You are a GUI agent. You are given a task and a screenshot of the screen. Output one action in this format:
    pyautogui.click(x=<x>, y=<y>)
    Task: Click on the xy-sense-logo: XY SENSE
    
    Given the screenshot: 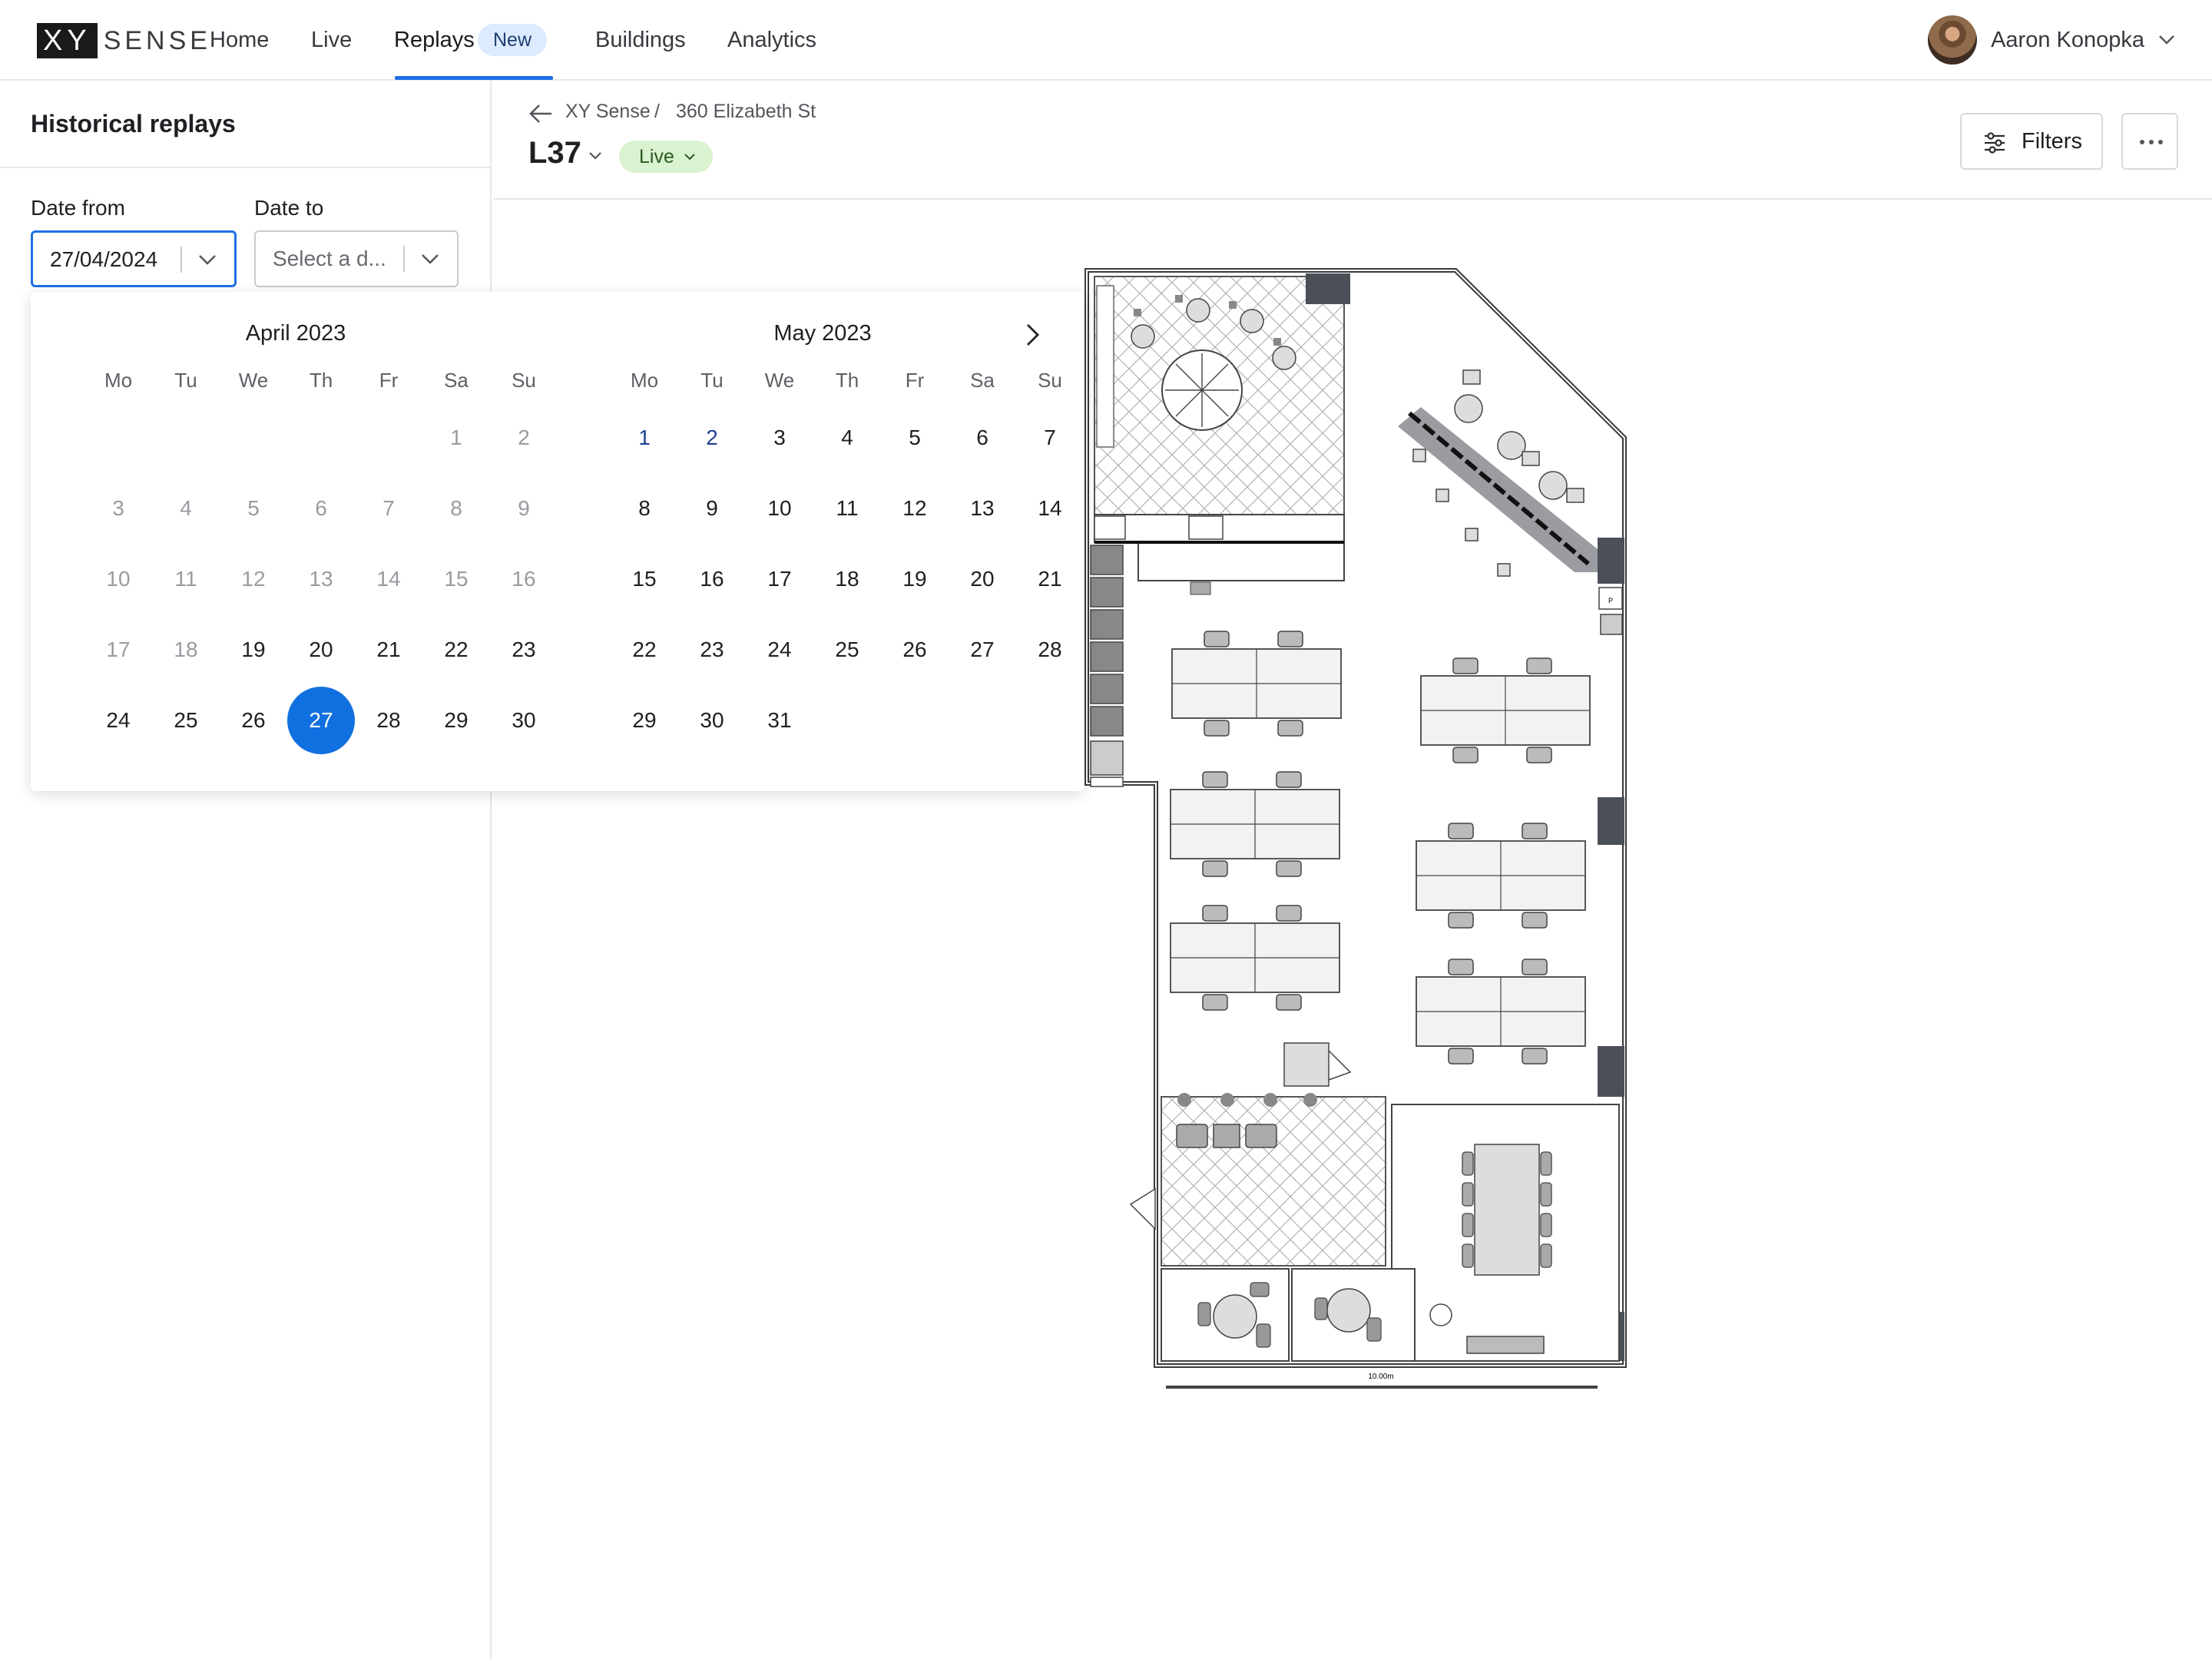 What is the action you would take?
    pyautogui.click(x=124, y=40)
    